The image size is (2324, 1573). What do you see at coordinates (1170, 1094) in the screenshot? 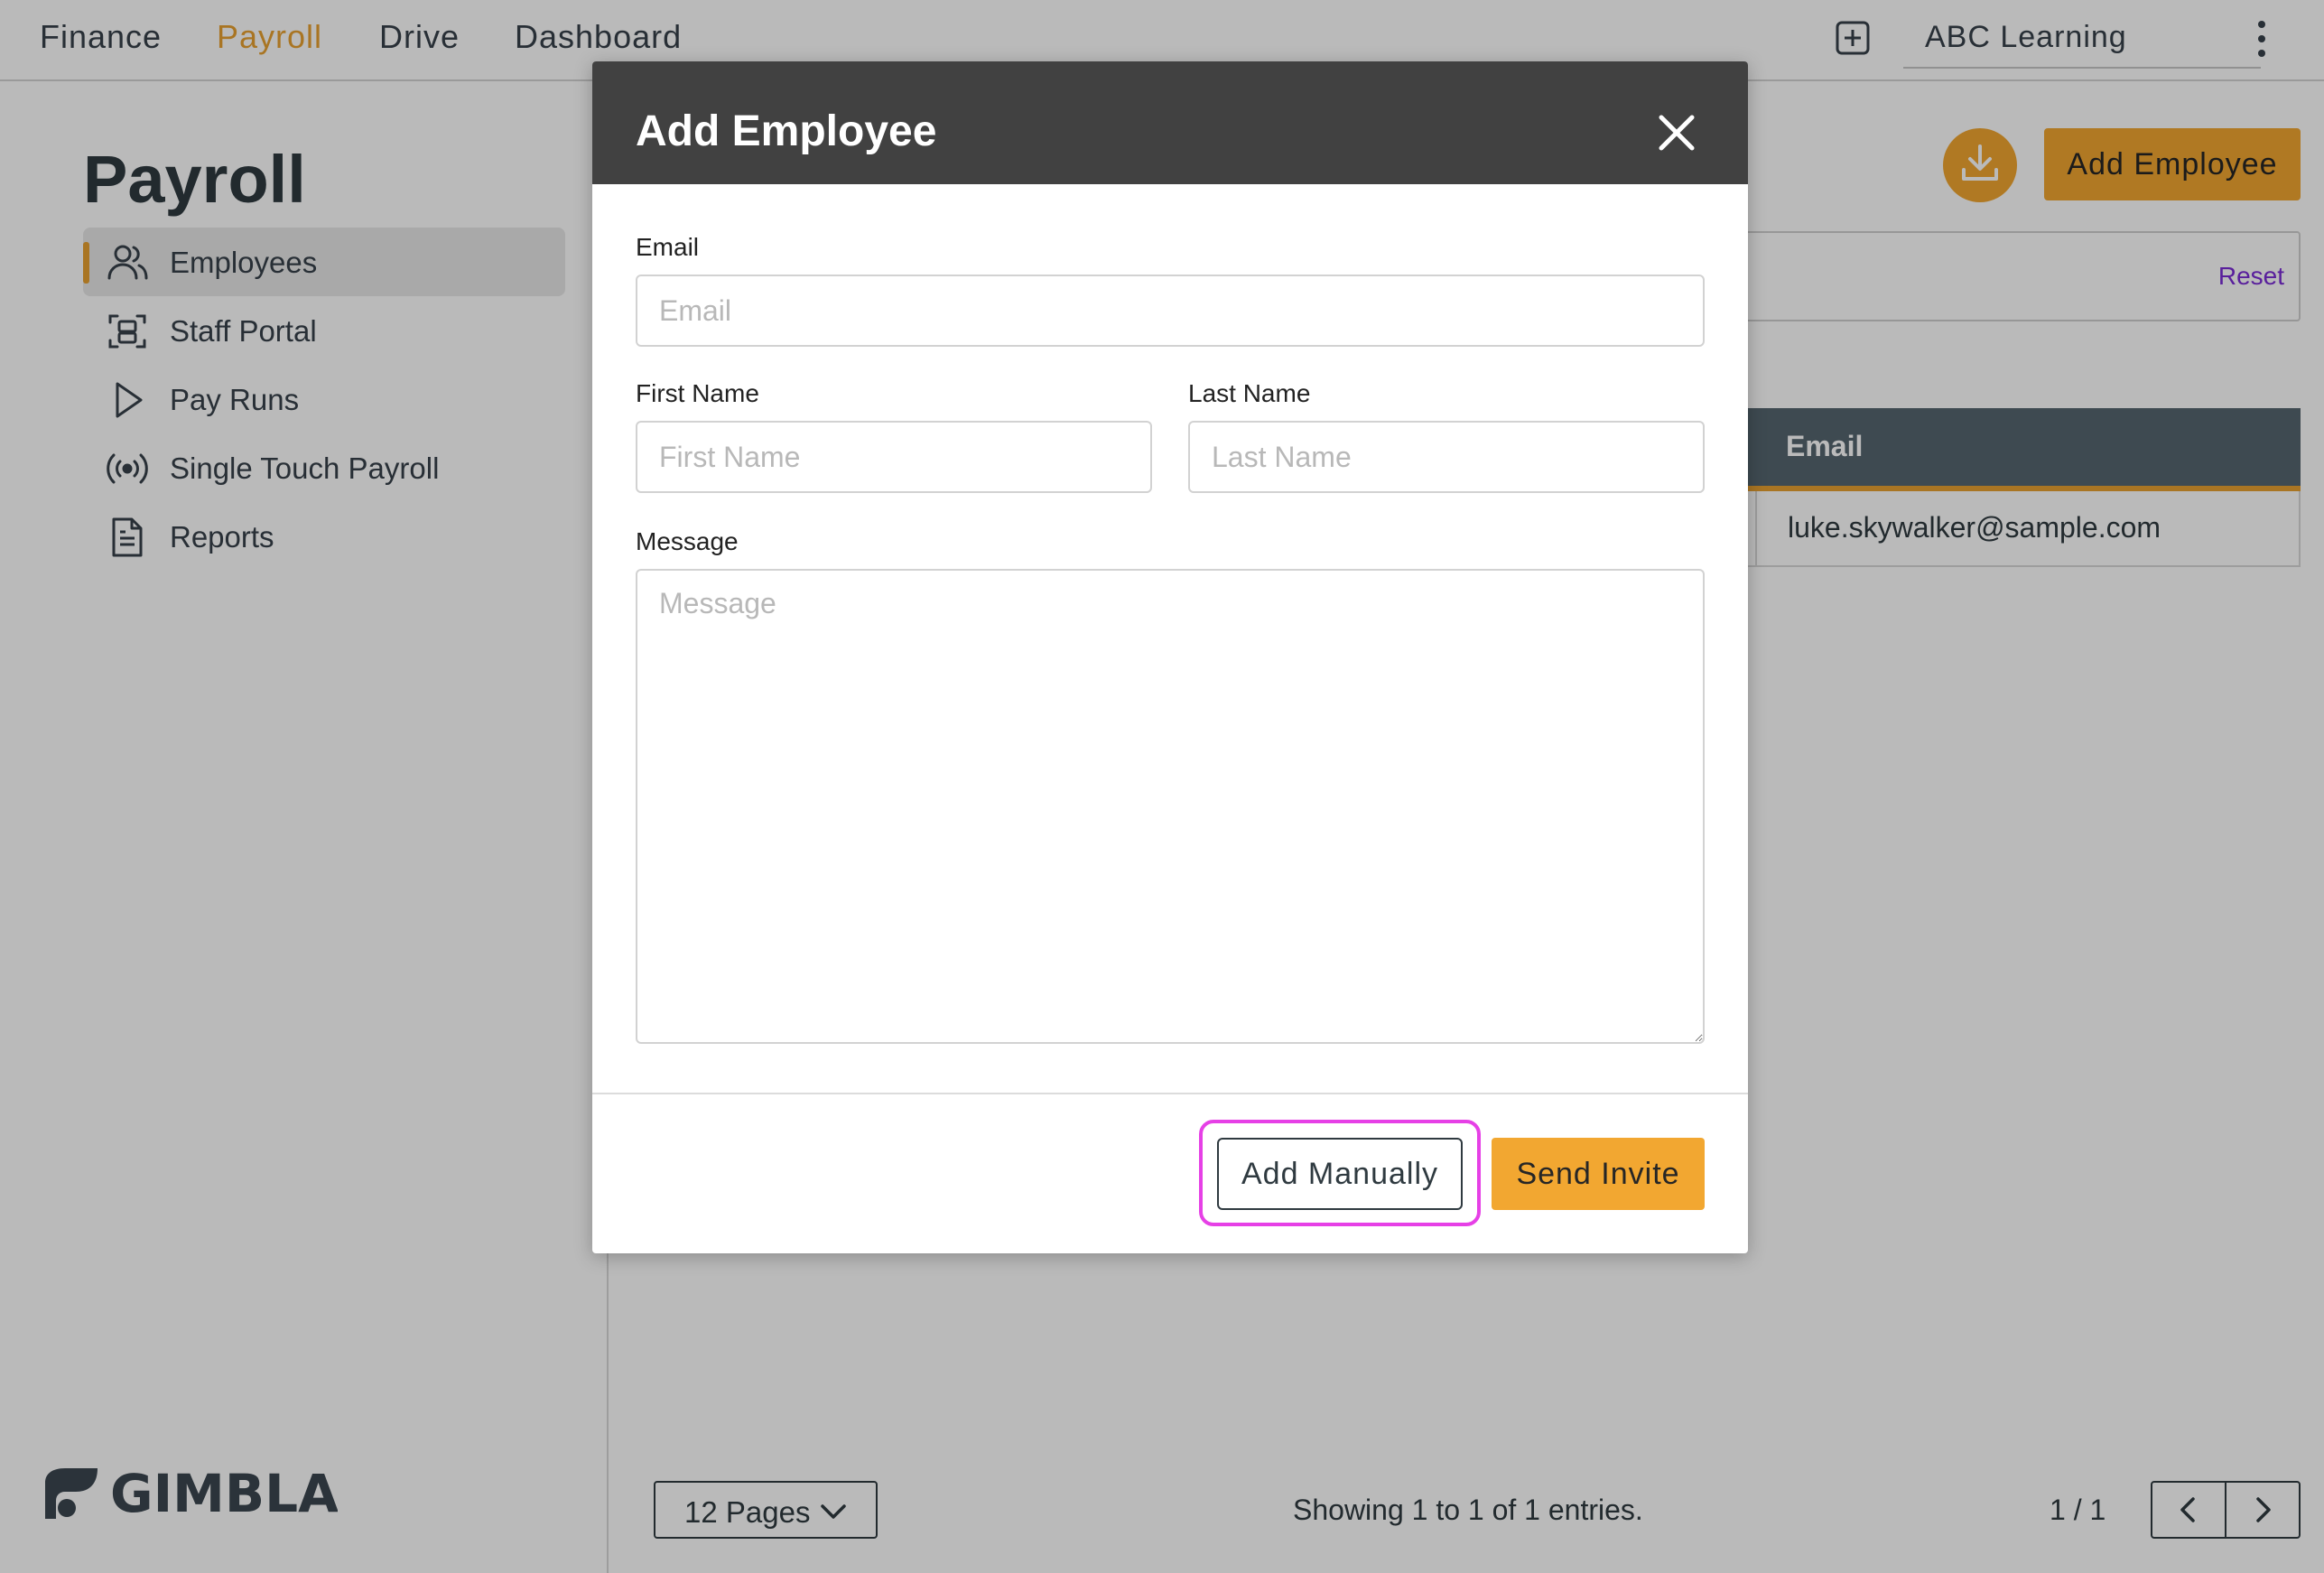
I see `footer-divider` at bounding box center [1170, 1094].